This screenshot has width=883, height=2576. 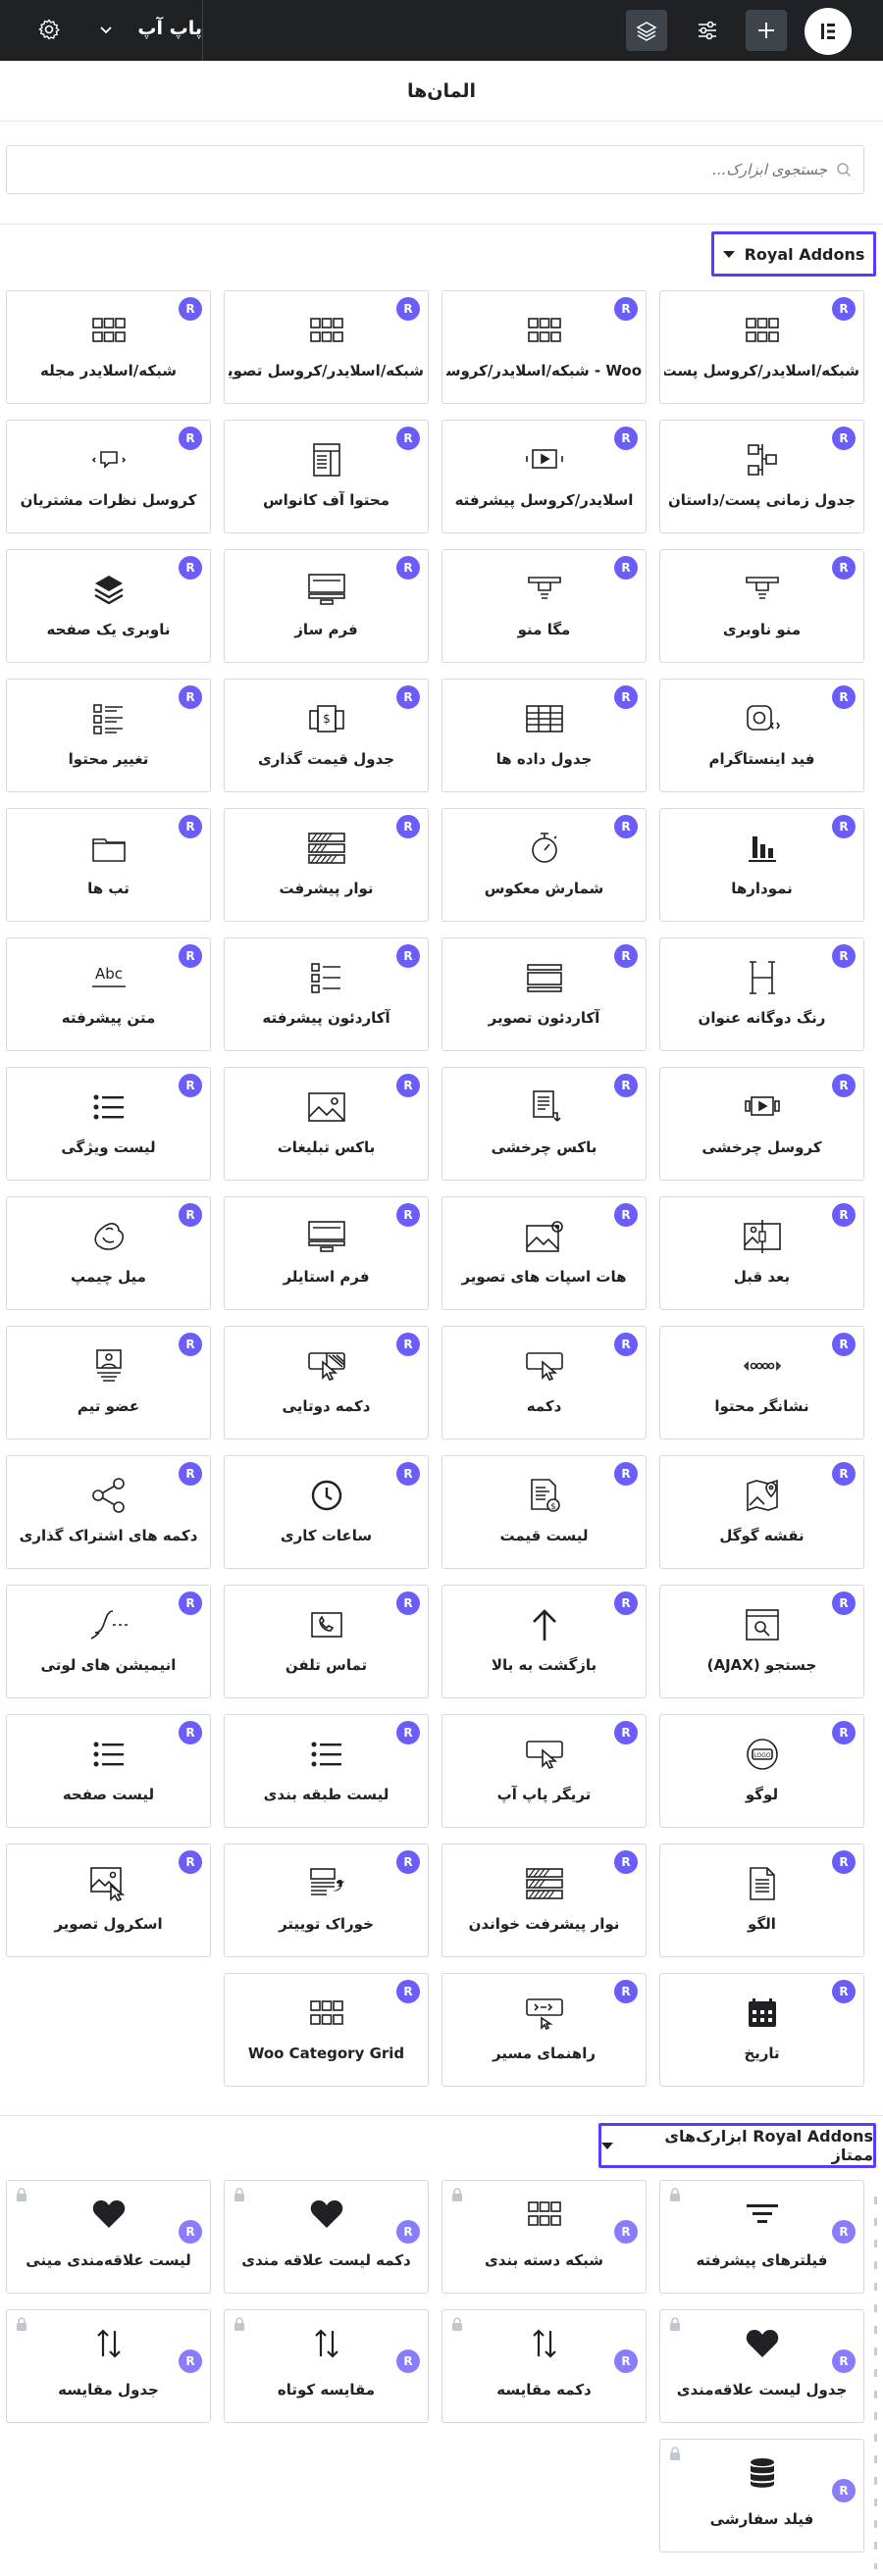 I want to click on widget-tile: نقشه گوگل R, so click(x=762, y=1512).